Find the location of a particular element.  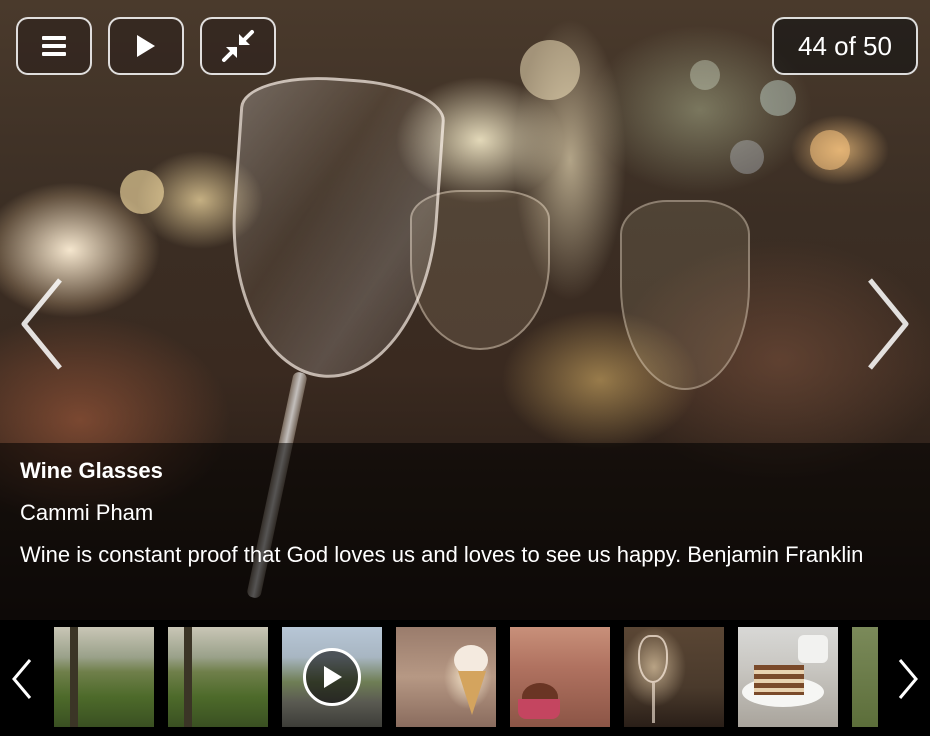

thumbnail-wine-glasses is located at coordinates (674, 677).